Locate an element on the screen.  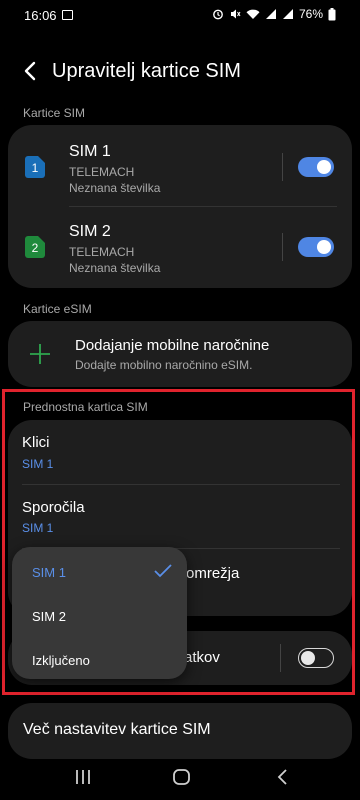
add-esim-title: Dodajanje mobilne naročnine is located at coordinates (172, 345).